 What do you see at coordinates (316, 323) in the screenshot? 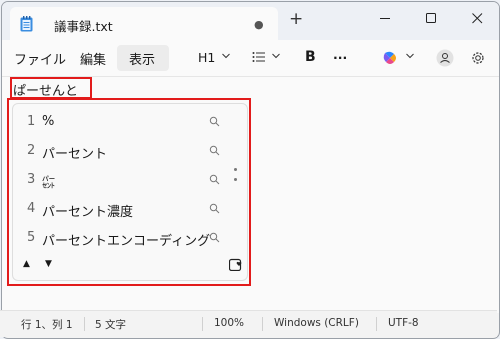
I see `line-ending: Windows (CRLF)` at bounding box center [316, 323].